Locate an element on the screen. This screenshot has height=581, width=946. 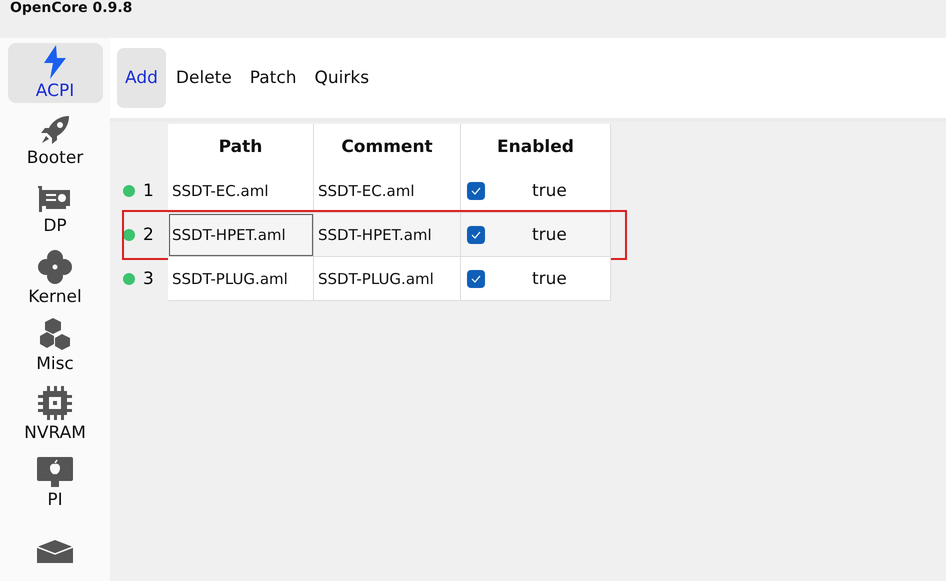
sidebar-item: Booter is located at coordinates (55, 141).